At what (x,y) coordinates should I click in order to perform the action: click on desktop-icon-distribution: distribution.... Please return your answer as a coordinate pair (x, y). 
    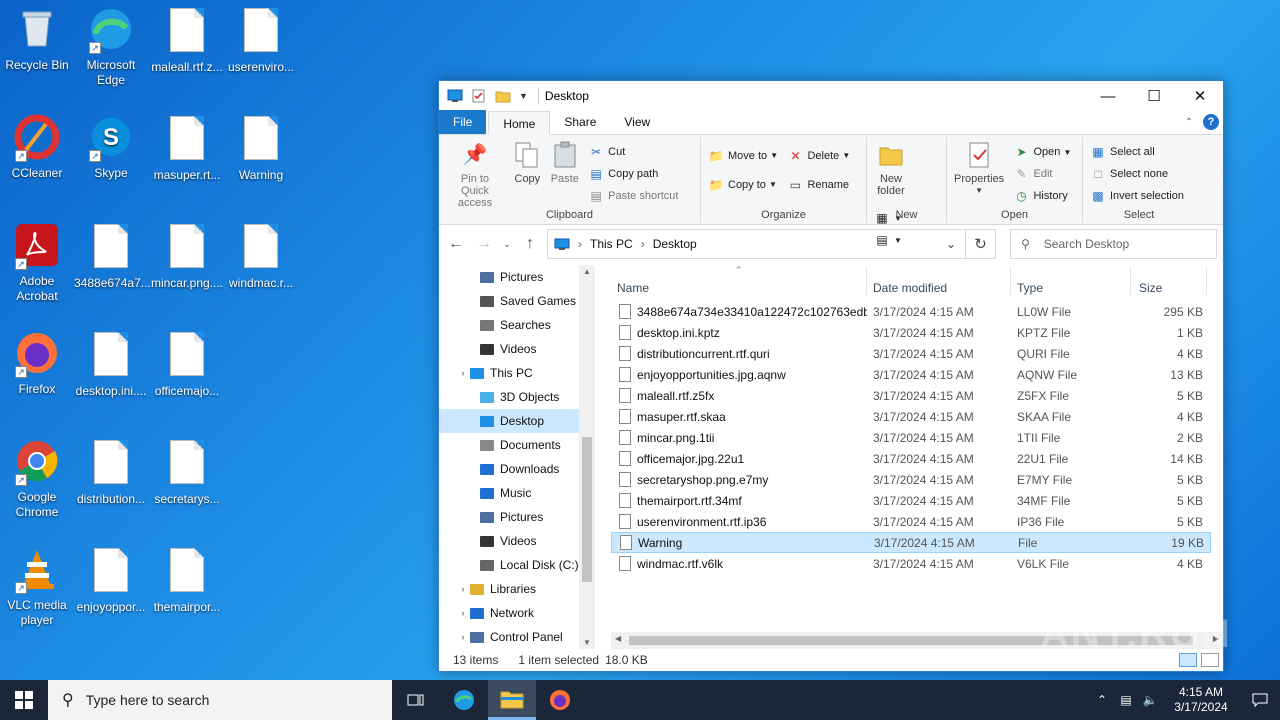
    Looking at the image, I should click on (111, 472).